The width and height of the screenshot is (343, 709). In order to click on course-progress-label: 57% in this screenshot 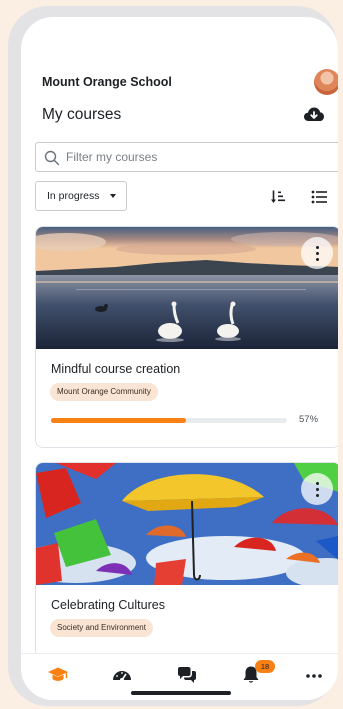, I will do `click(309, 419)`.